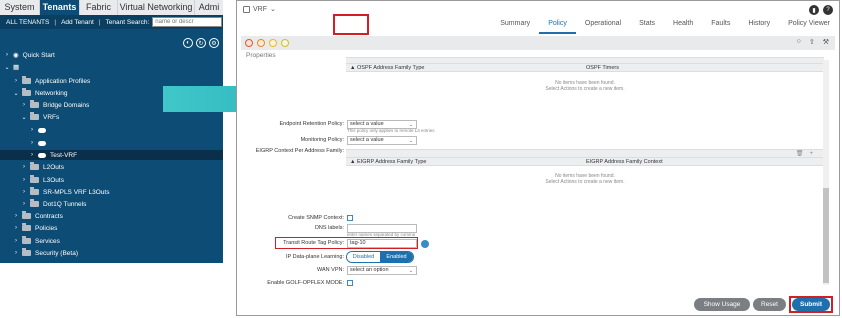 Image resolution: width=842 pixels, height=318 pixels. What do you see at coordinates (111, 192) in the screenshot?
I see `tree-item-sr-mpls-vrf-l3outs: › SR-MPLS VRF L3Outs` at bounding box center [111, 192].